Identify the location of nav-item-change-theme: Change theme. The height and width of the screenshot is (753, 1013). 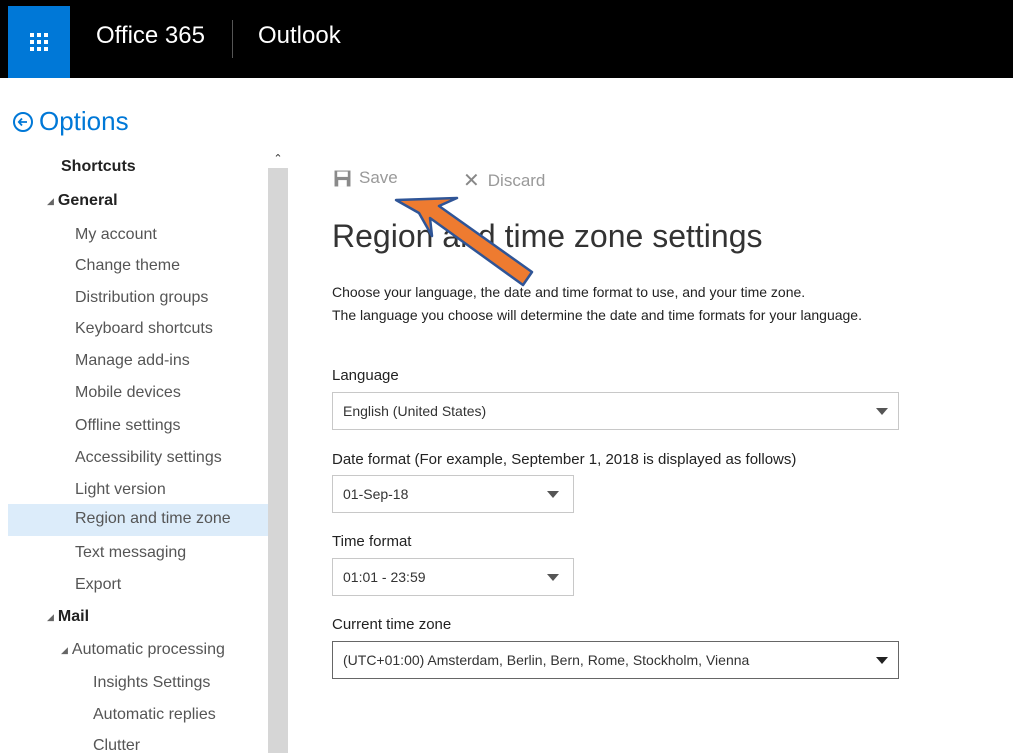
(127, 266).